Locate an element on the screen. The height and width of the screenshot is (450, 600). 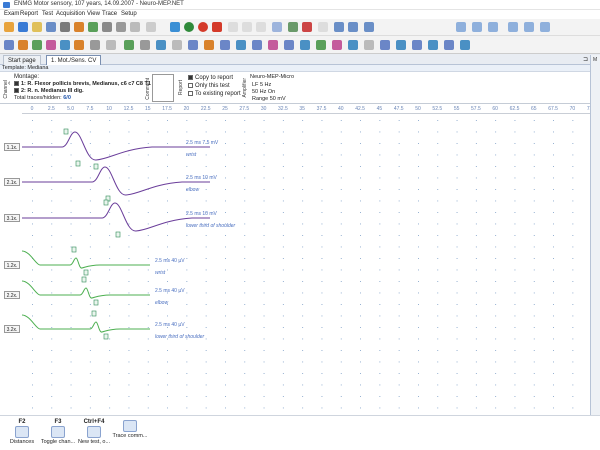
montage-item-2: 2: R. n. Medianus III dig. is located at coordinates (49, 91).